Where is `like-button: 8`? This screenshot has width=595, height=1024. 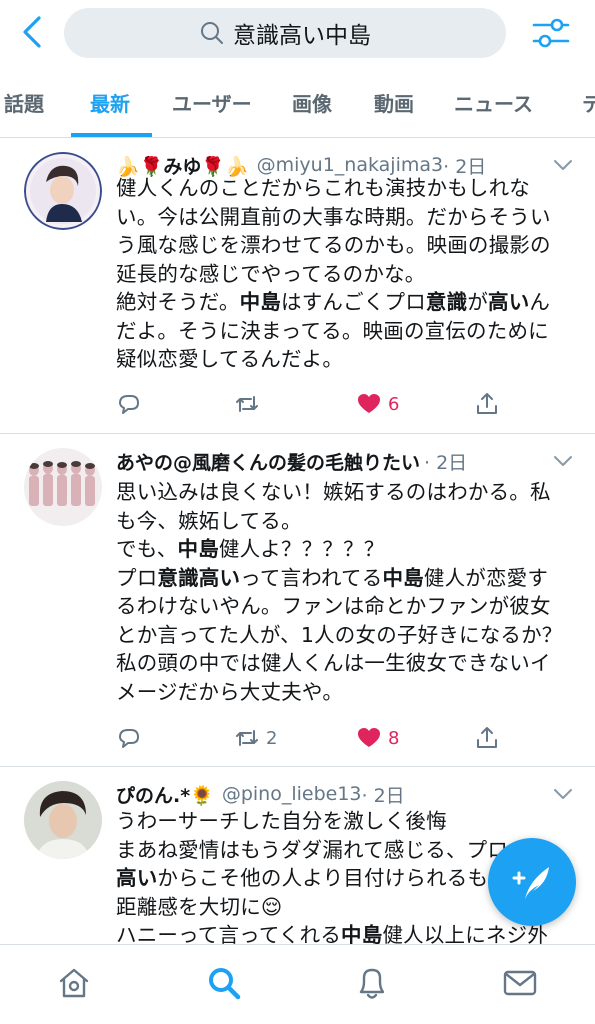 like-button: 8 is located at coordinates (377, 738).